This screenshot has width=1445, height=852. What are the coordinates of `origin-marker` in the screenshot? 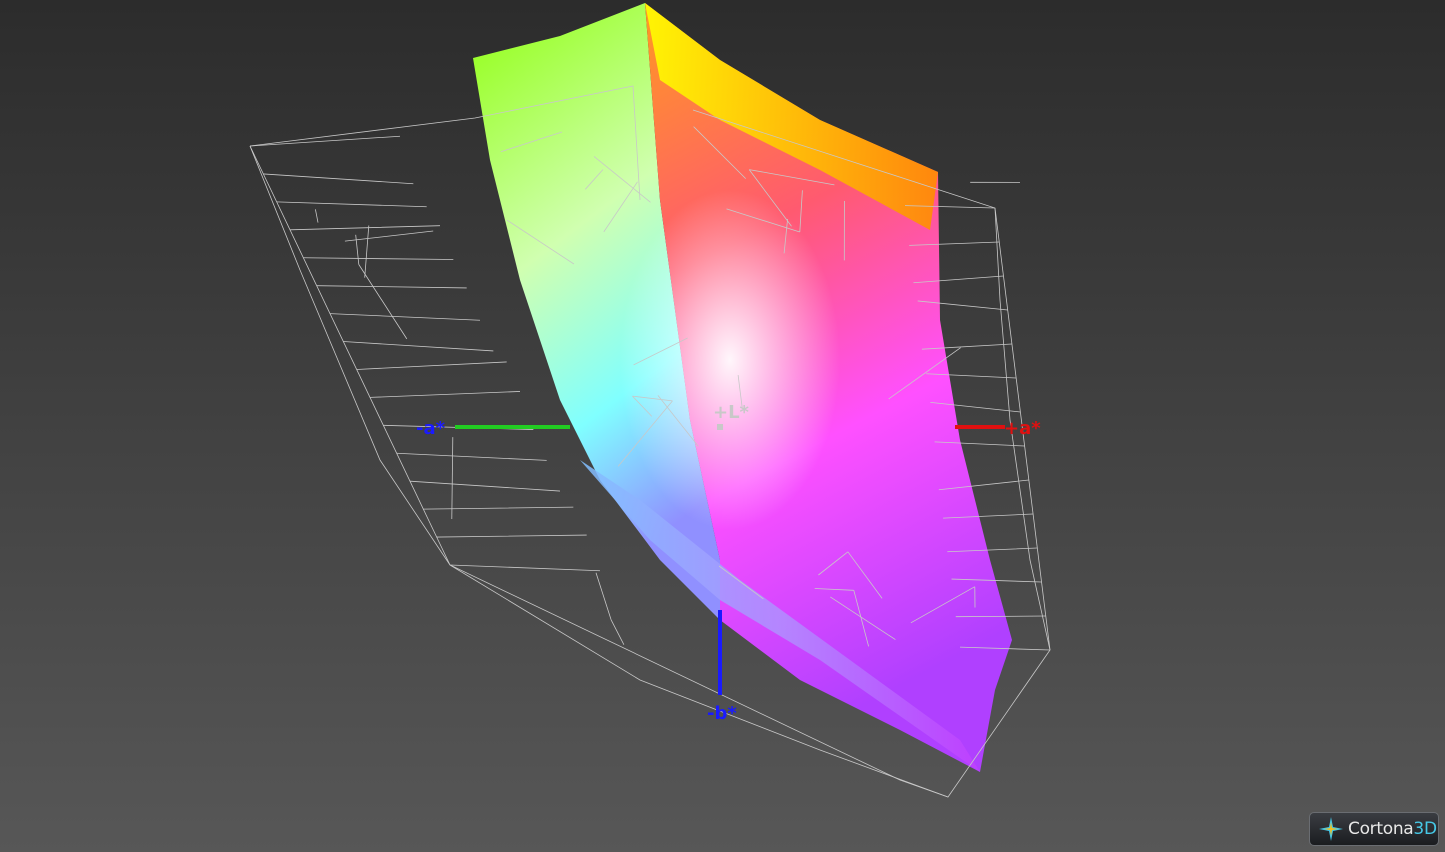 It's located at (720, 427).